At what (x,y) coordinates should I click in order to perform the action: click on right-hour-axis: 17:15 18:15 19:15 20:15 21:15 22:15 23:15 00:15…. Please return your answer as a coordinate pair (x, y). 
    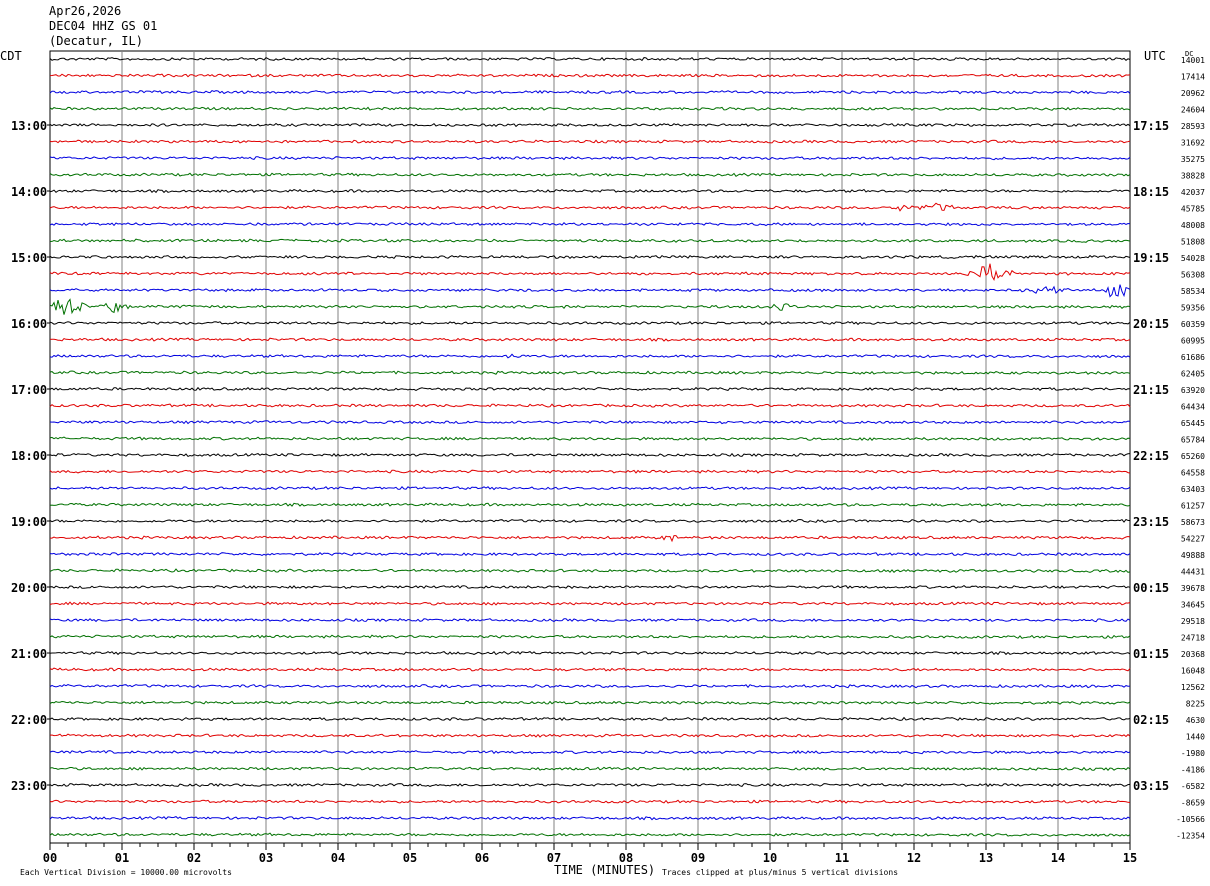
    Looking at the image, I should click on (1151, 456).